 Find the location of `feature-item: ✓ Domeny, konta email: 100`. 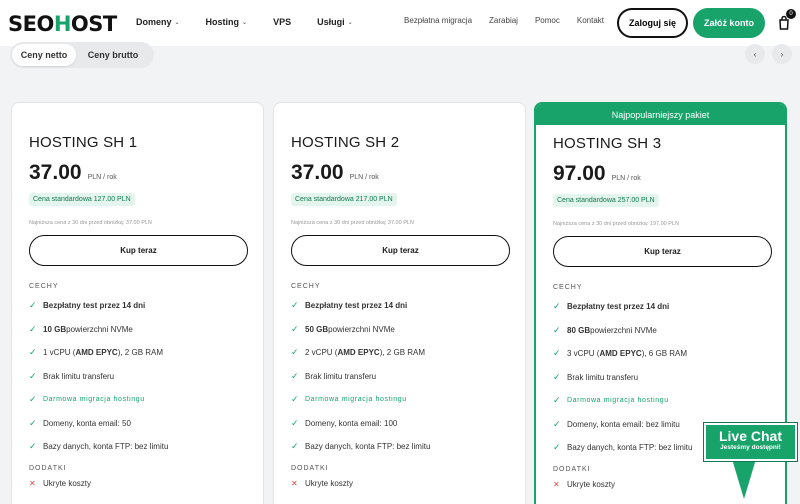

feature-item: ✓ Domeny, konta email: 100 is located at coordinates (344, 422).